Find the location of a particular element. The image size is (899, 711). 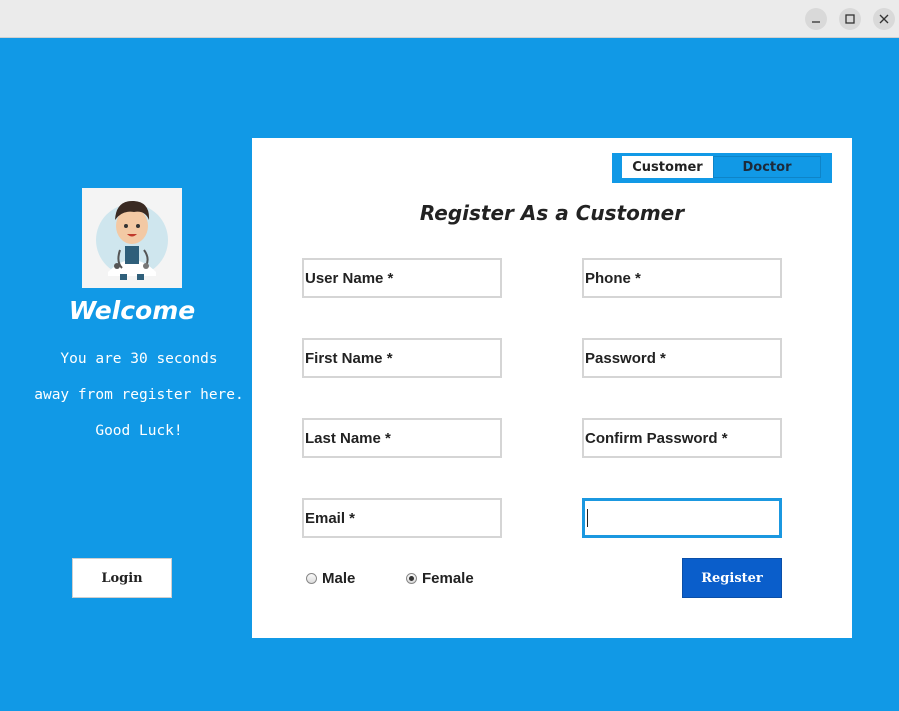

phone-field: Phone * is located at coordinates (682, 278).